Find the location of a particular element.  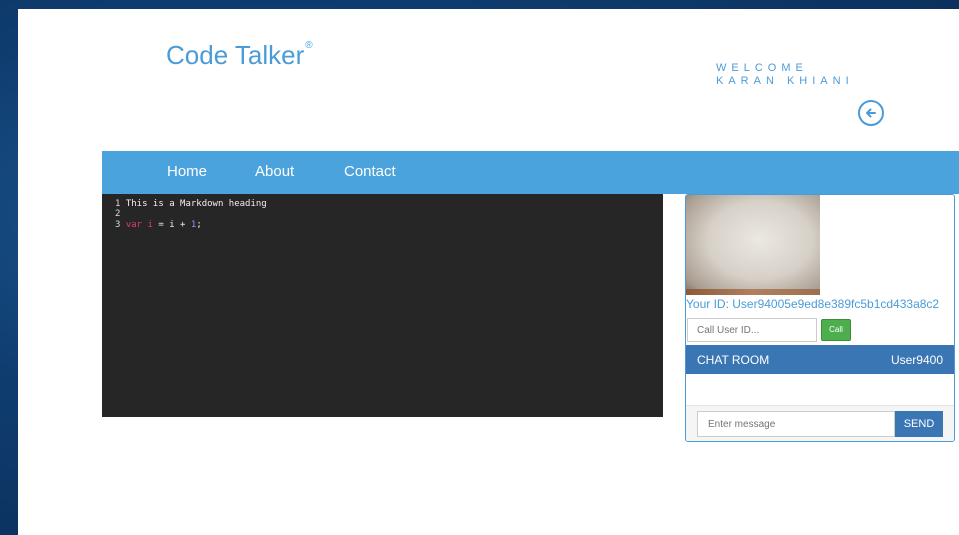

code-line-1: 1 This is a Markdown heading is located at coordinates (191, 204).